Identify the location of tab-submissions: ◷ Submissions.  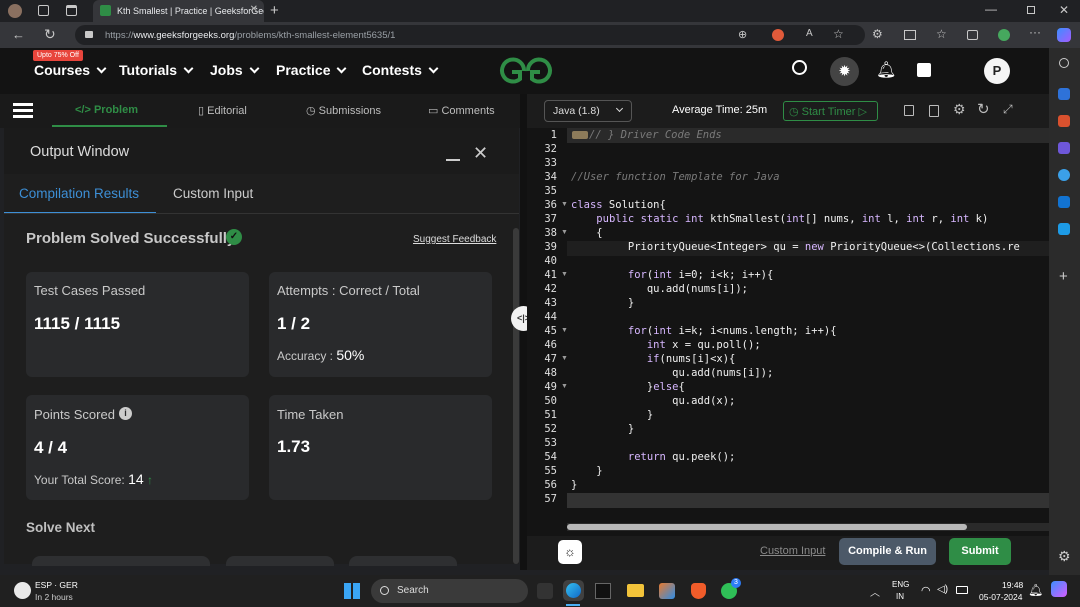
(343, 110).